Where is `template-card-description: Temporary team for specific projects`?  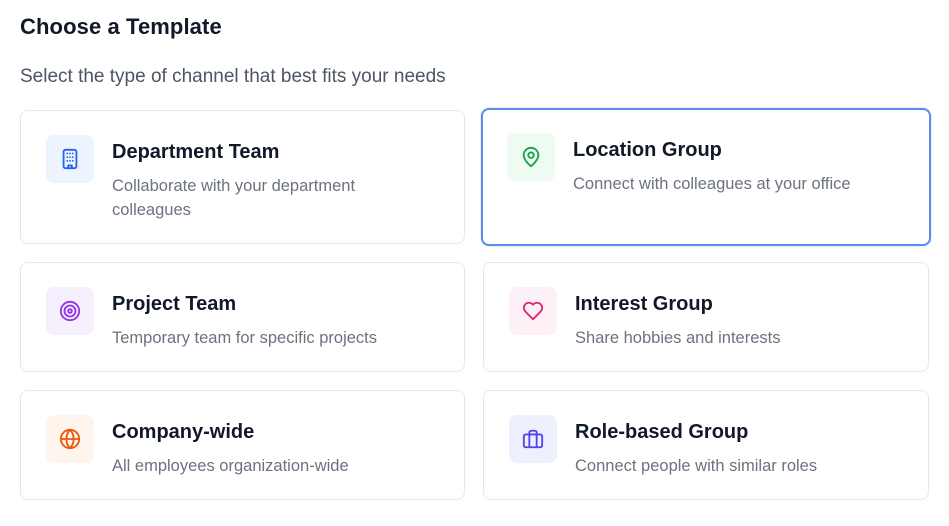 template-card-description: Temporary team for specific projects is located at coordinates (245, 338).